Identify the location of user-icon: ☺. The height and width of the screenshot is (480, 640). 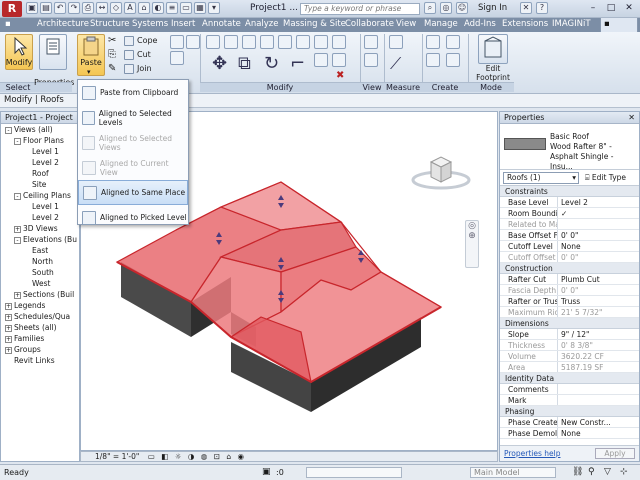
(462, 8).